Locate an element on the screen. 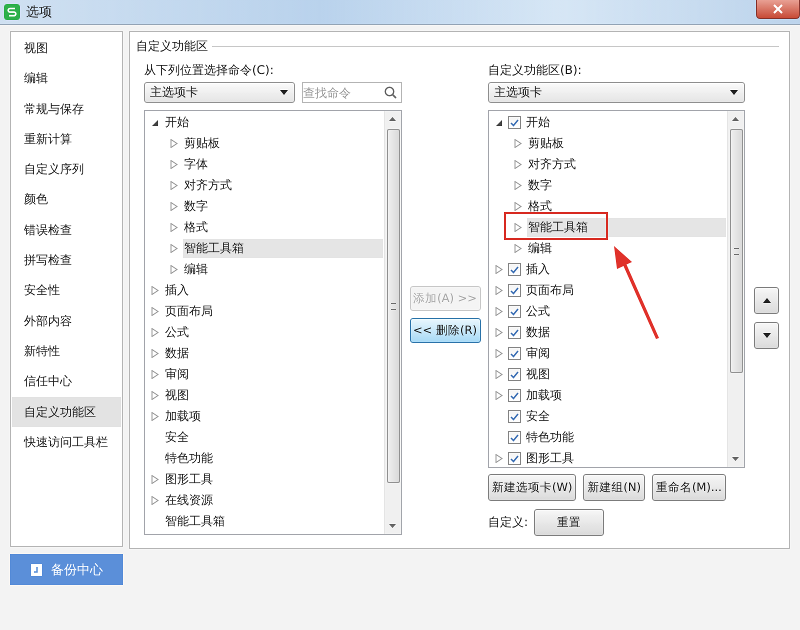 Image resolution: width=800 pixels, height=630 pixels. sidebar-item: 信任中心 is located at coordinates (66, 381).